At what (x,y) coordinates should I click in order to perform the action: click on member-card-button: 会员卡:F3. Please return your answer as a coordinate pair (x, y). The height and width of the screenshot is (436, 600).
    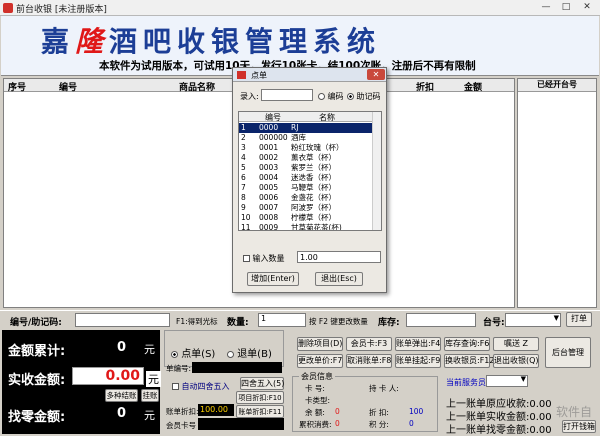
    Looking at the image, I should click on (369, 344).